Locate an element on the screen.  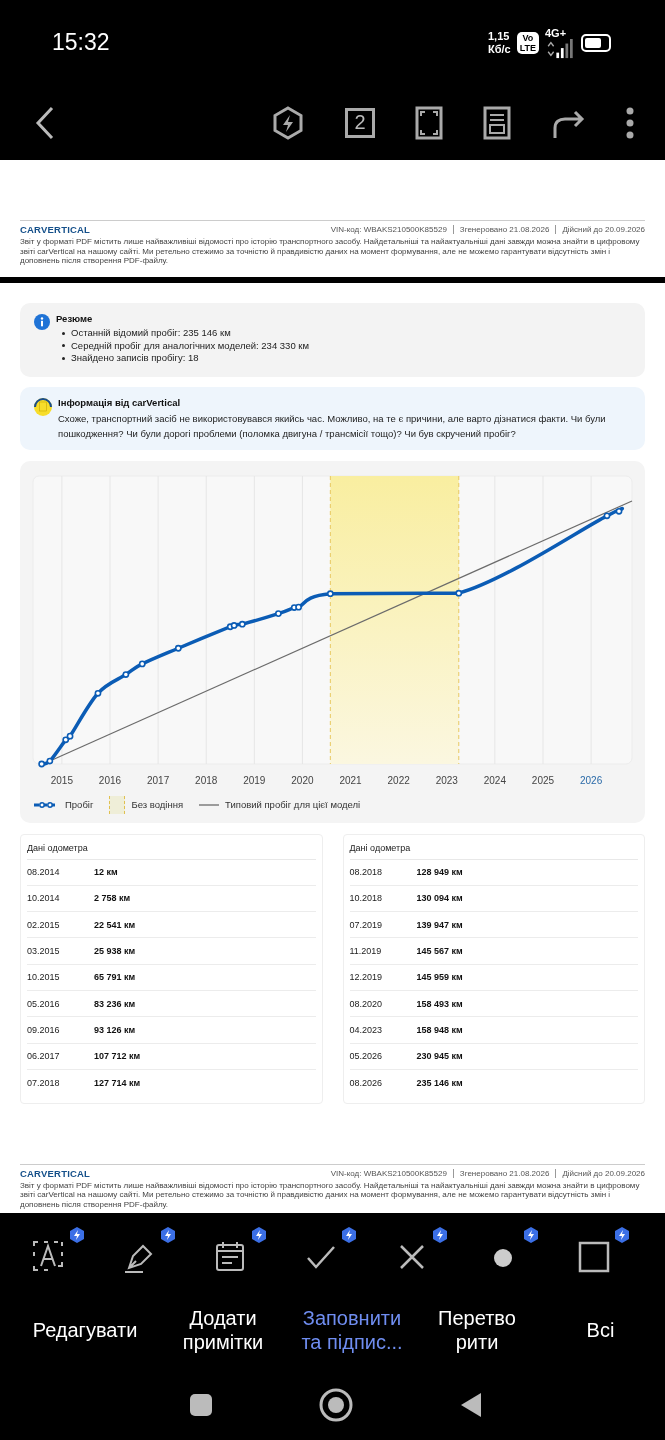
table-cell-text: 10.2018 is located at coordinates (366, 898).